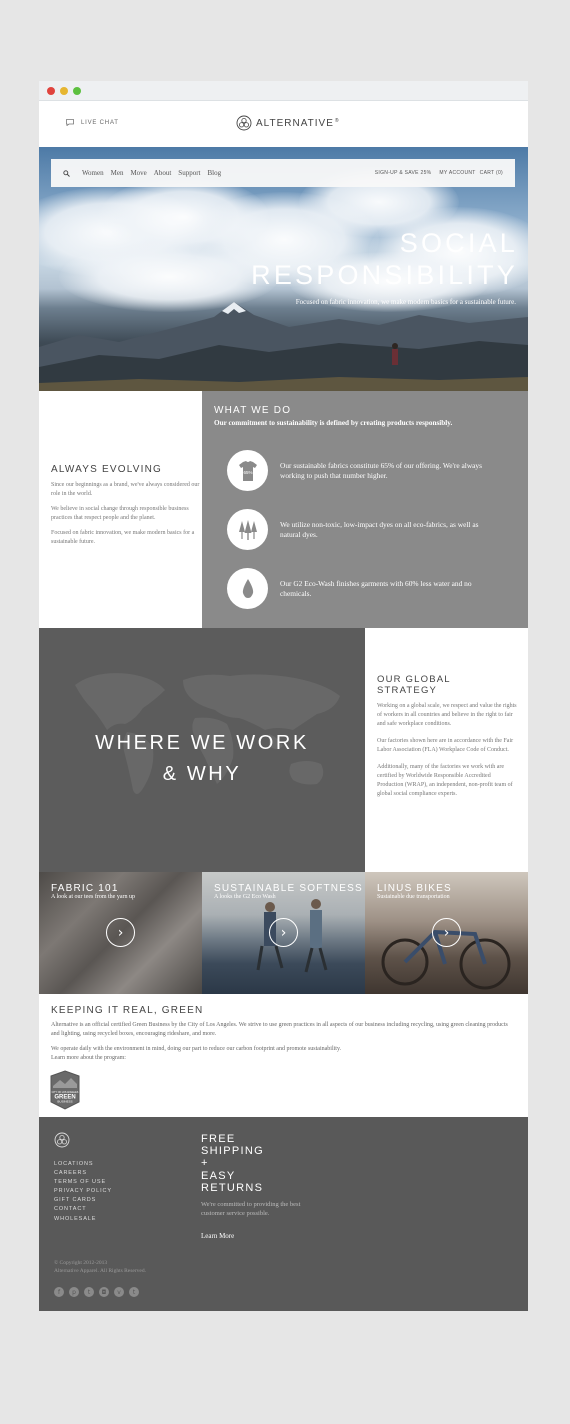 The image size is (570, 1424). Describe the element at coordinates (458, 243) in the screenshot. I see `hero-title-line1: SOCIAL` at that location.